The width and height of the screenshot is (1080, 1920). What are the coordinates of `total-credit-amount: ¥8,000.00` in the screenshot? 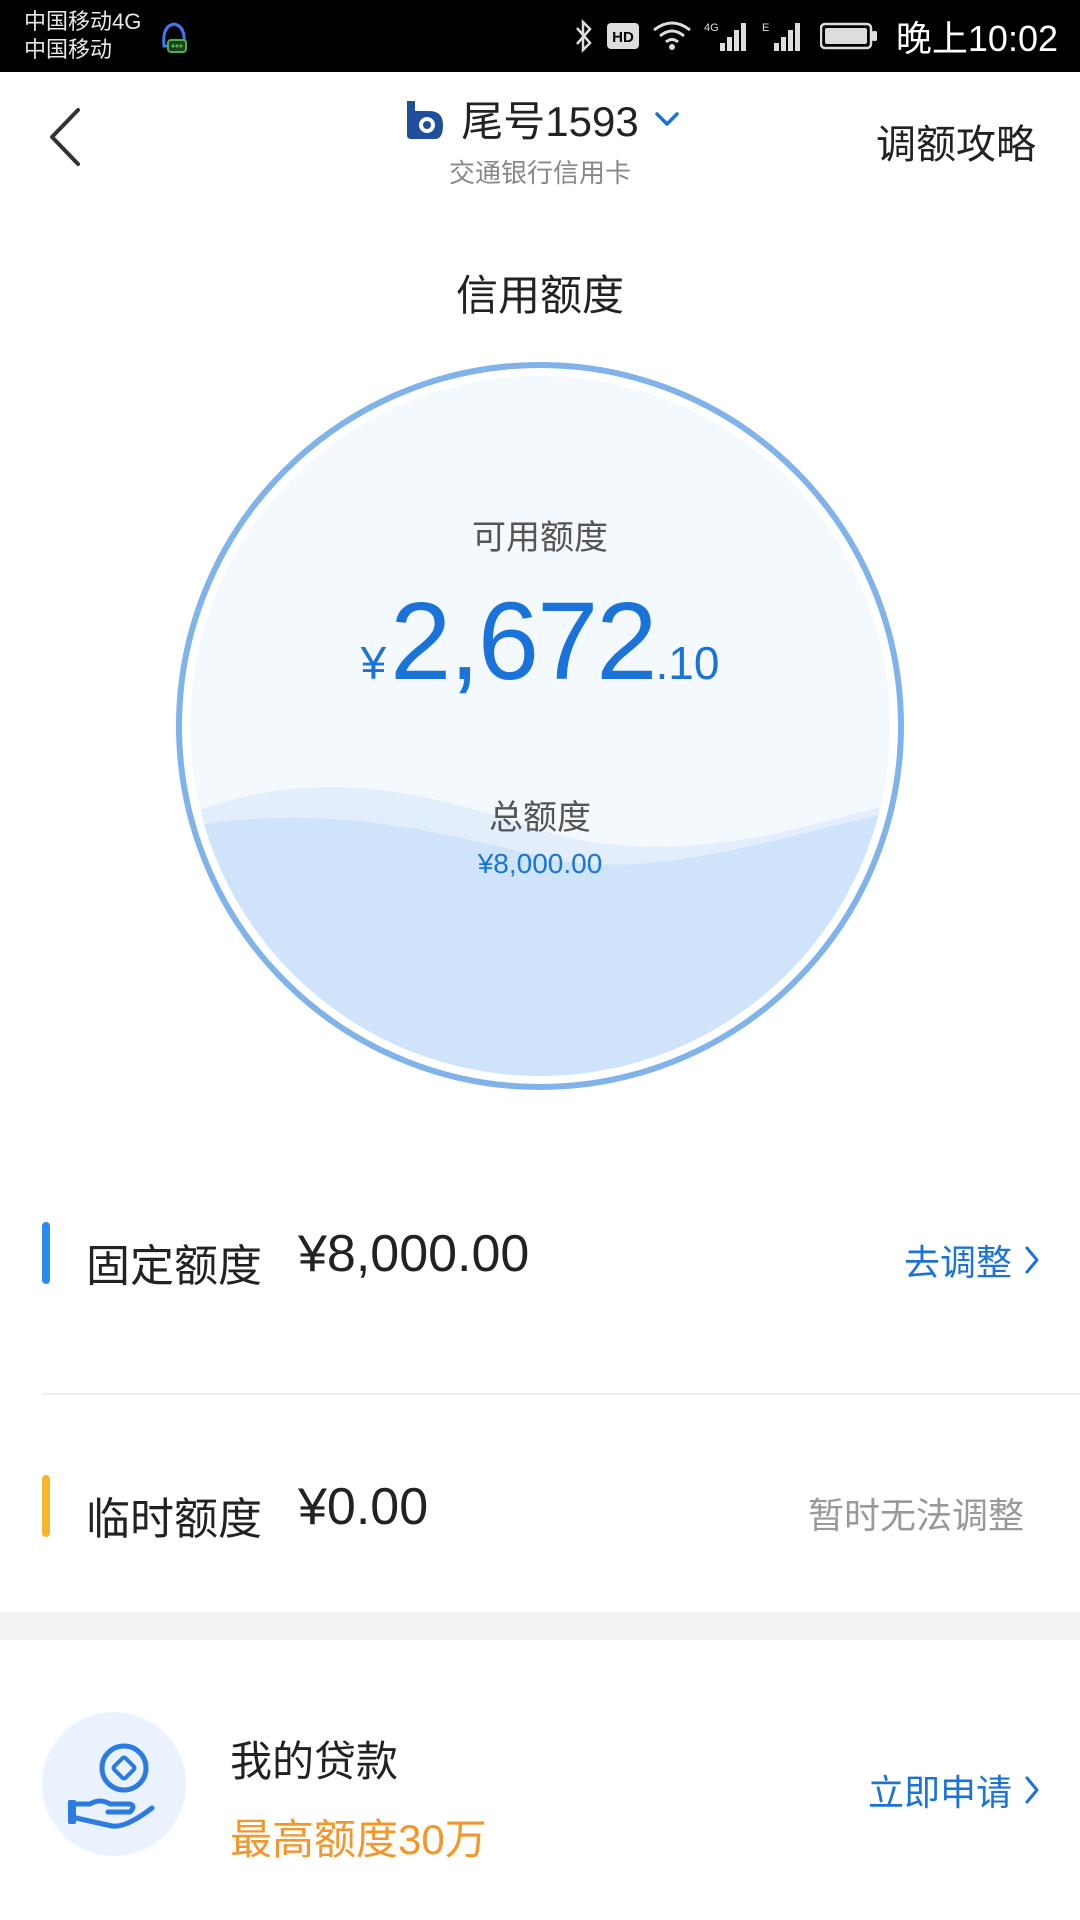 It's located at (540, 863).